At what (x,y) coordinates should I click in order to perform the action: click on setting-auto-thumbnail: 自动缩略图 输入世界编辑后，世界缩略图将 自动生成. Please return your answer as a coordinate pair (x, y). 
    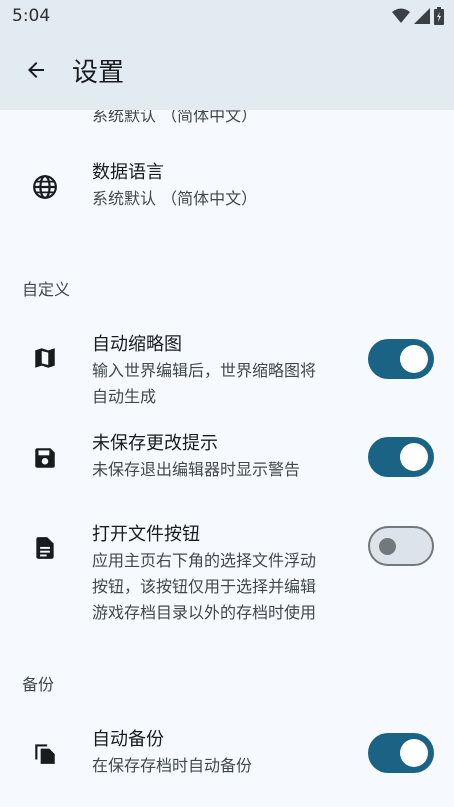
    Looking at the image, I should click on (227, 372).